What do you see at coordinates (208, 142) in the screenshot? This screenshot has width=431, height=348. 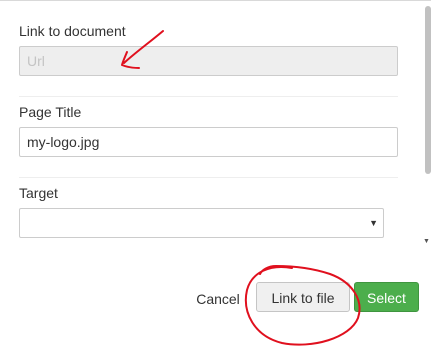 I see `page-title-input` at bounding box center [208, 142].